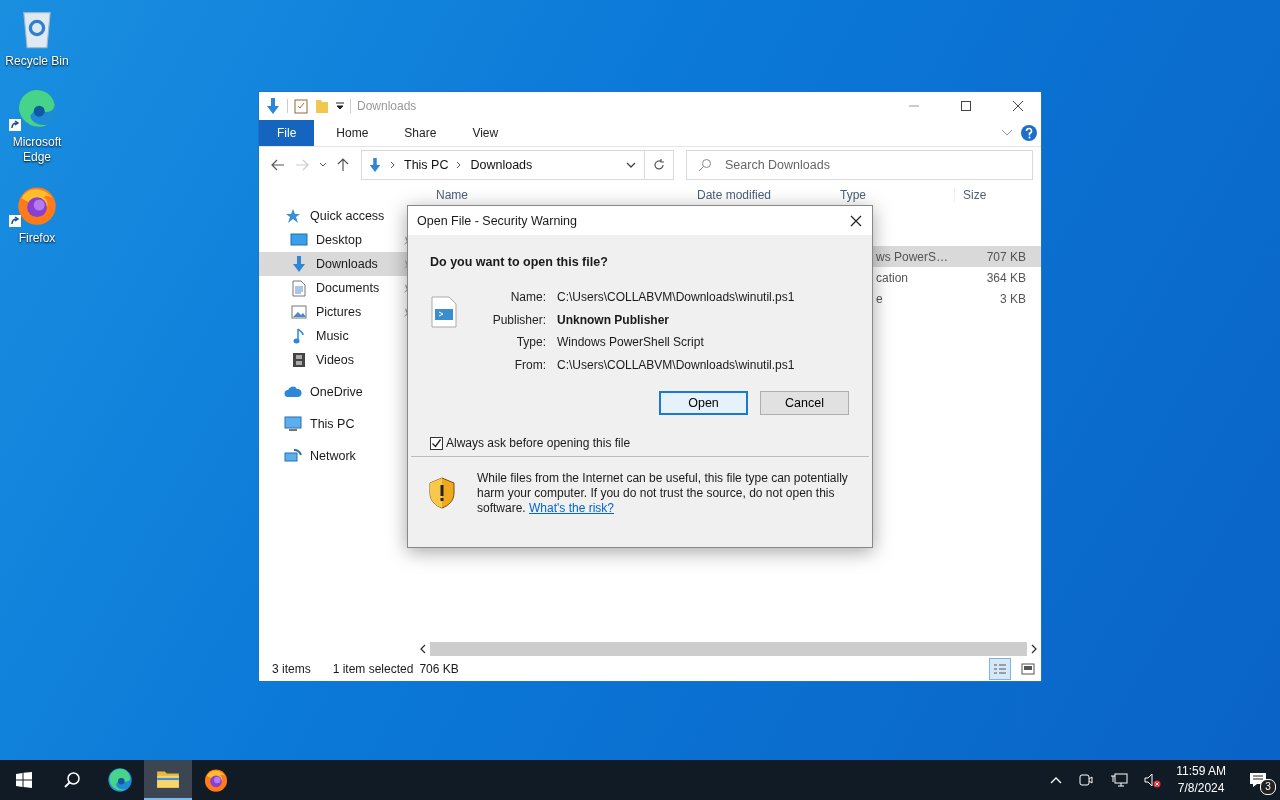  I want to click on cloud-icon, so click(293, 392).